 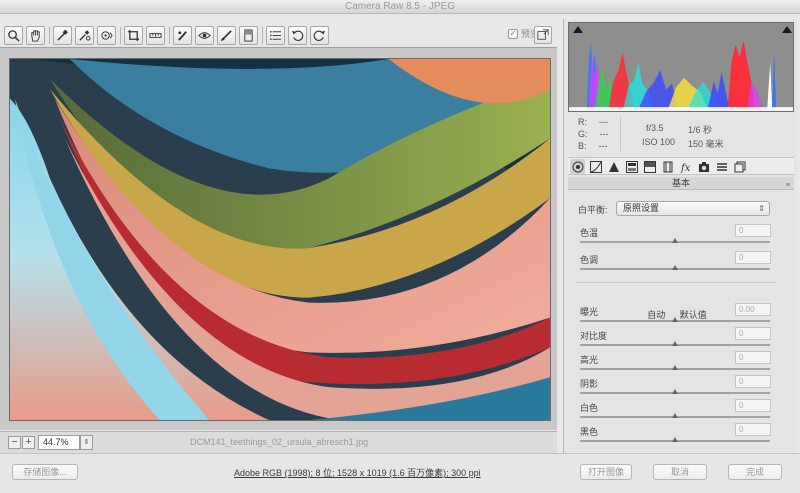 I want to click on basic-section-header: 基本 ≡, so click(x=681, y=183).